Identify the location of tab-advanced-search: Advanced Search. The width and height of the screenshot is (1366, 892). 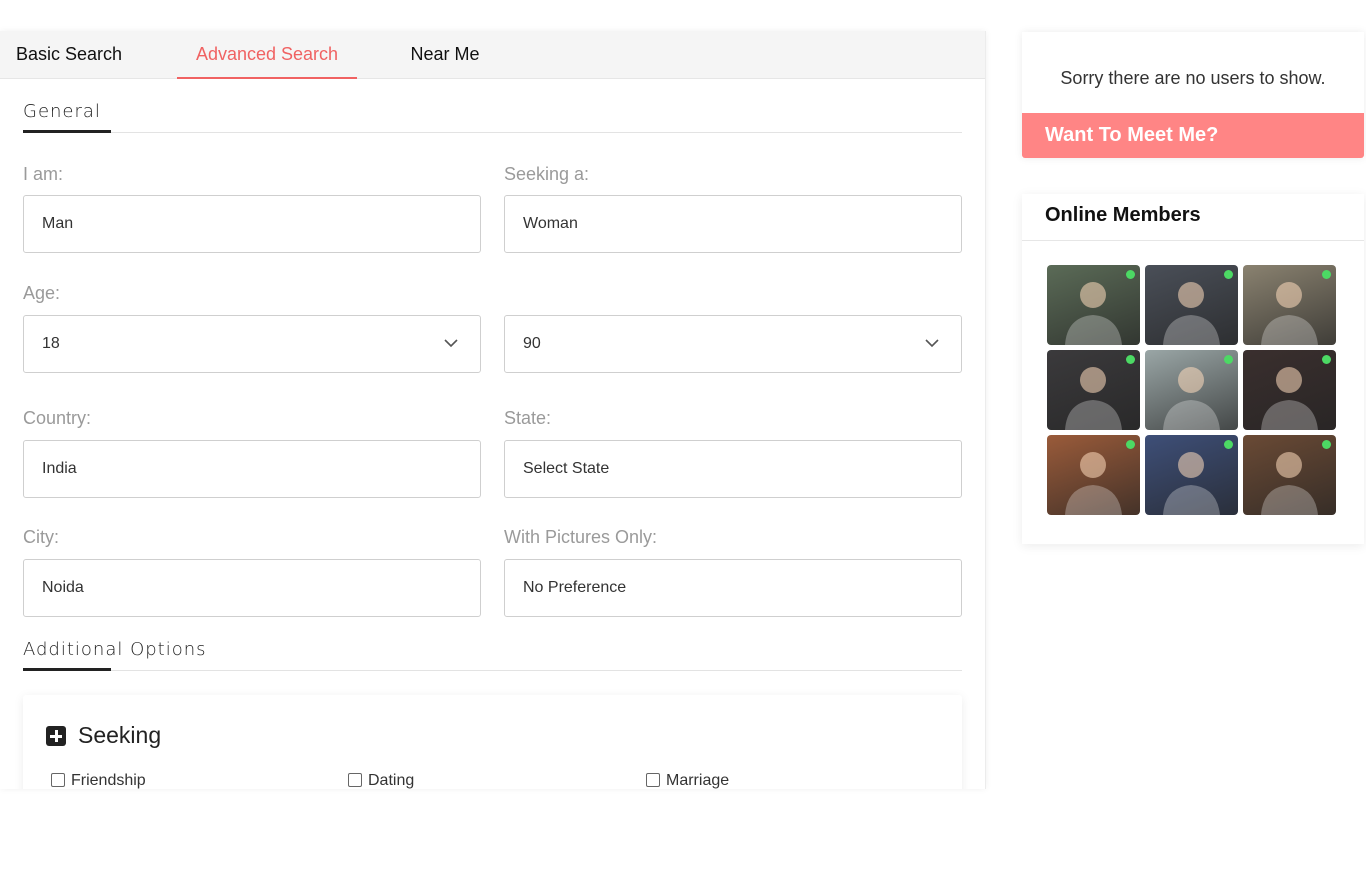
(267, 55).